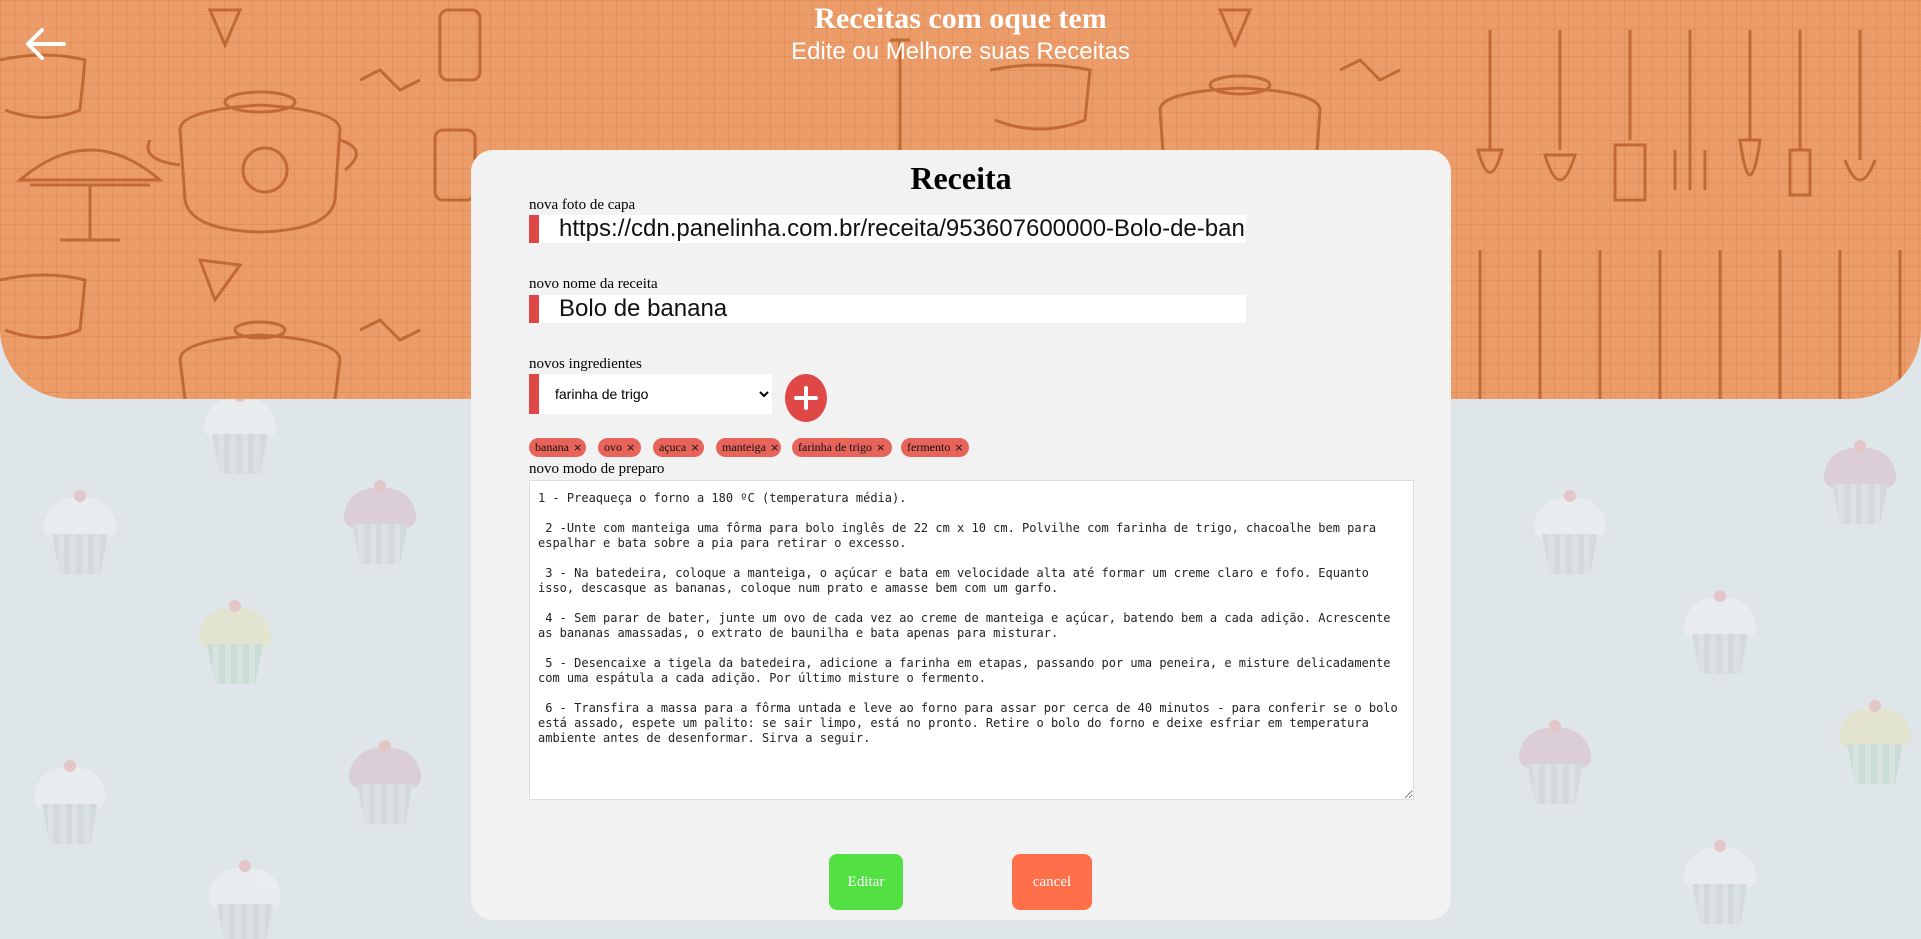 This screenshot has height=939, width=1921. I want to click on ingredients-label: novos ingredientes, so click(585, 364).